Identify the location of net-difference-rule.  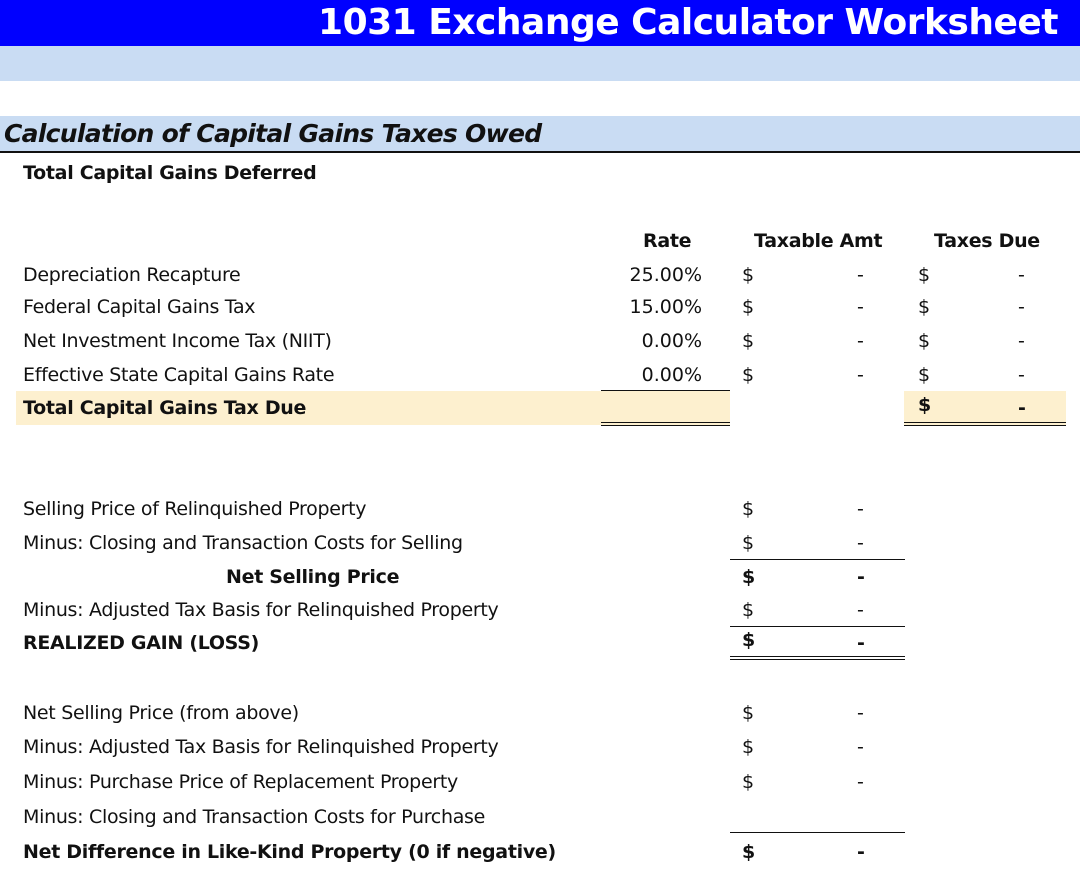
(817, 832).